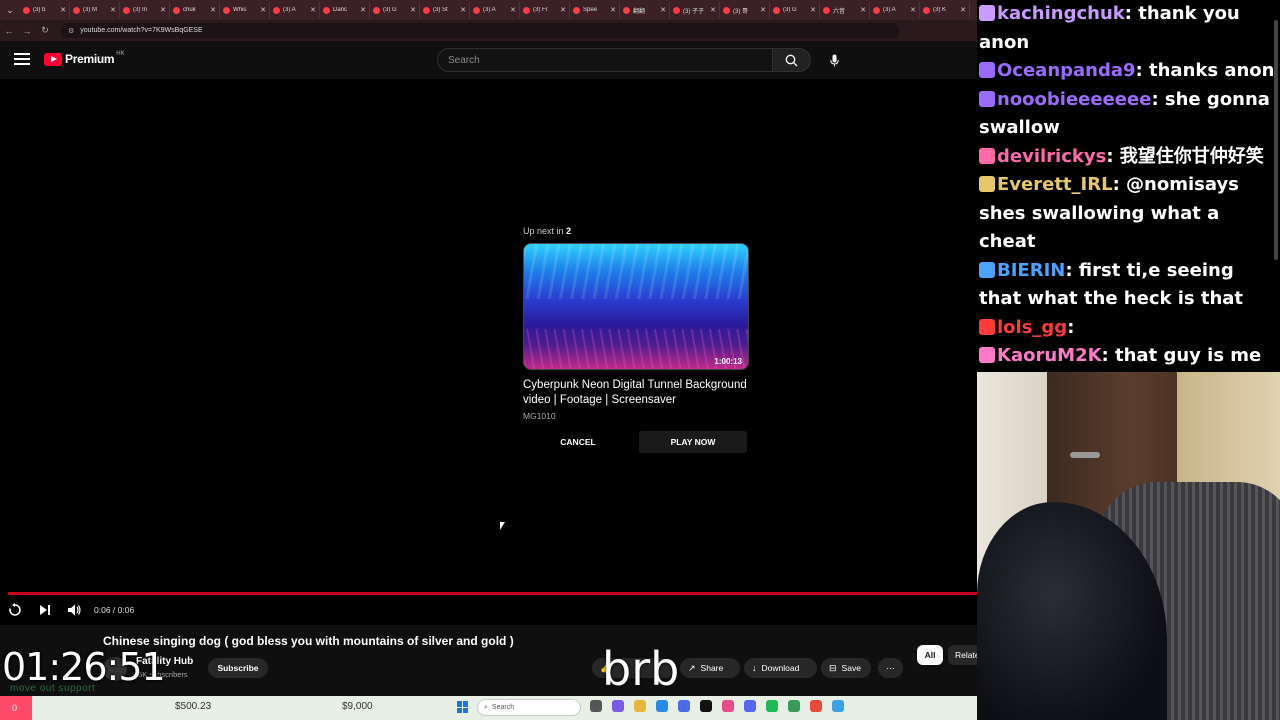  I want to click on reload-icon: ↻, so click(45, 30).